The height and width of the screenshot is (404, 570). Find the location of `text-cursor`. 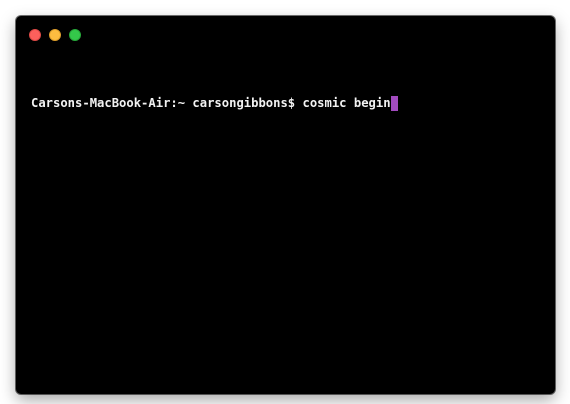

text-cursor is located at coordinates (394, 103).